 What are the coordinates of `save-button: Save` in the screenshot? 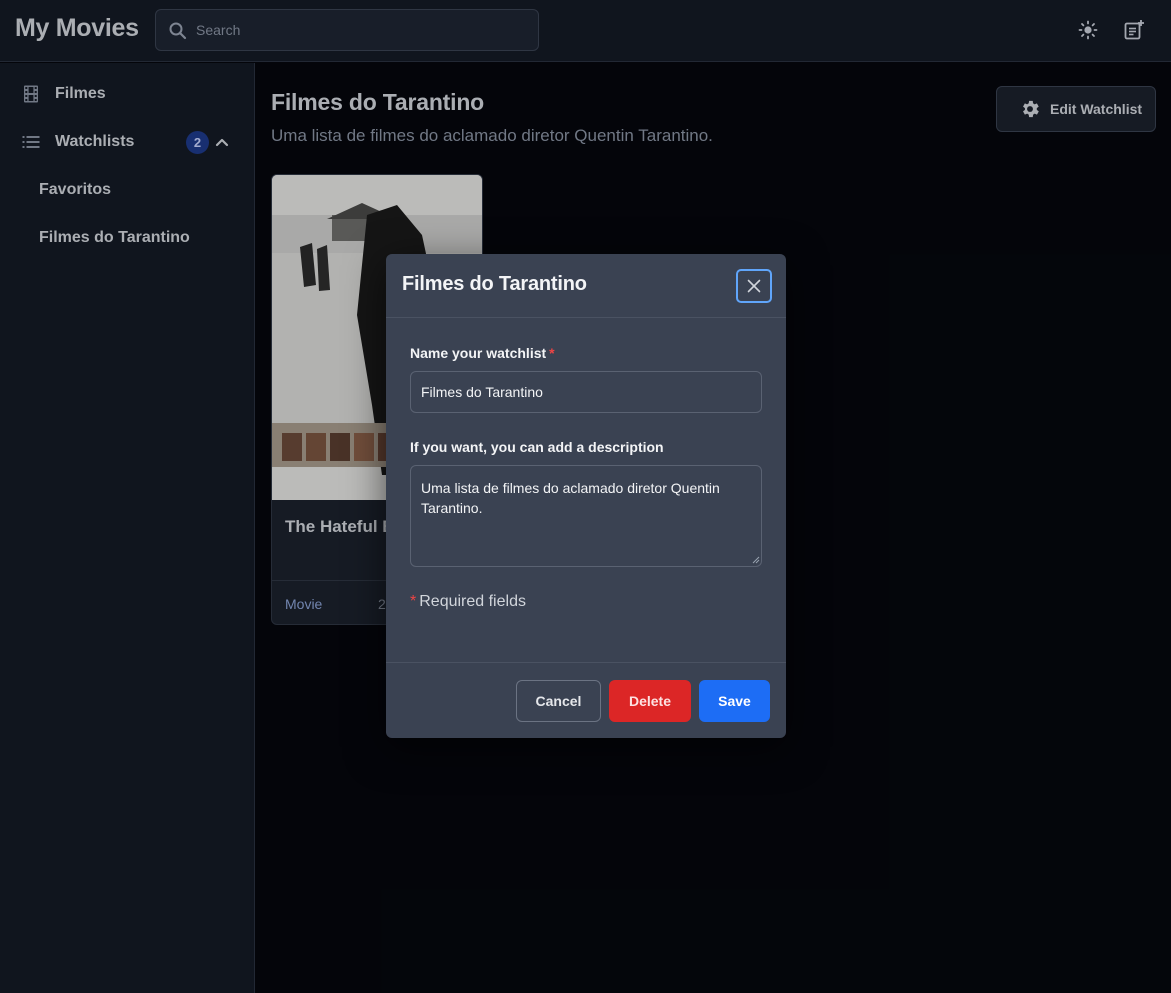 It's located at (734, 701).